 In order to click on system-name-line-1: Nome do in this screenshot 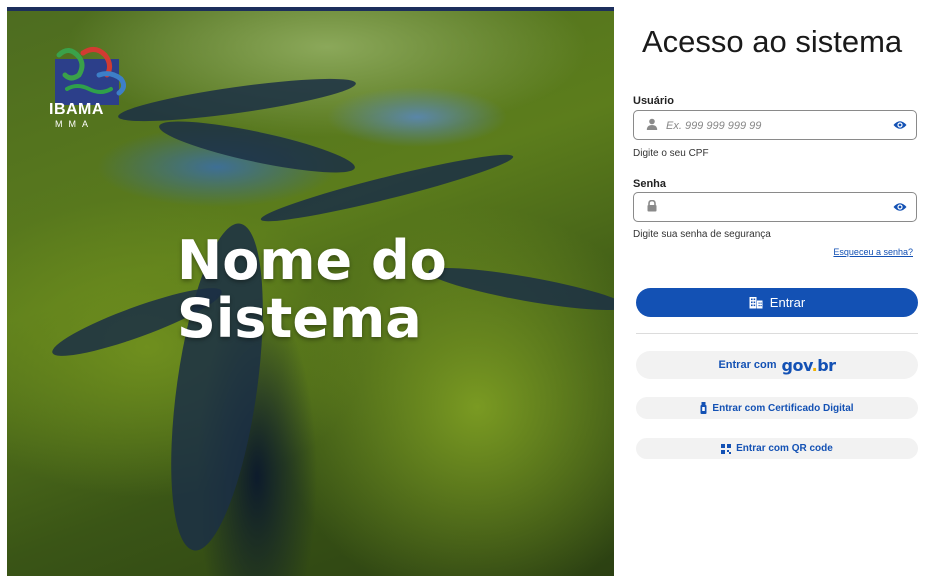, I will do `click(312, 260)`.